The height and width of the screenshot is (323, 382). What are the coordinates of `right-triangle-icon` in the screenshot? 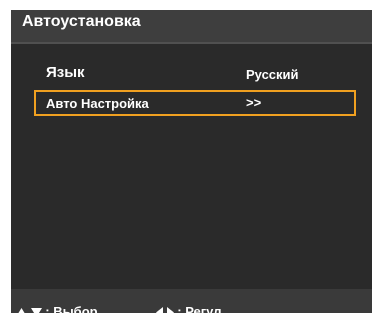 It's located at (170, 313).